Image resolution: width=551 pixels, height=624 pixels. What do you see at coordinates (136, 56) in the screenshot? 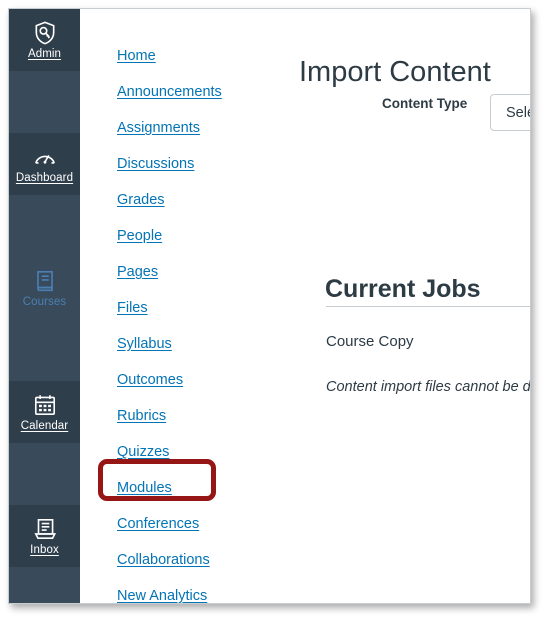
I see `course-nav-link: Home` at bounding box center [136, 56].